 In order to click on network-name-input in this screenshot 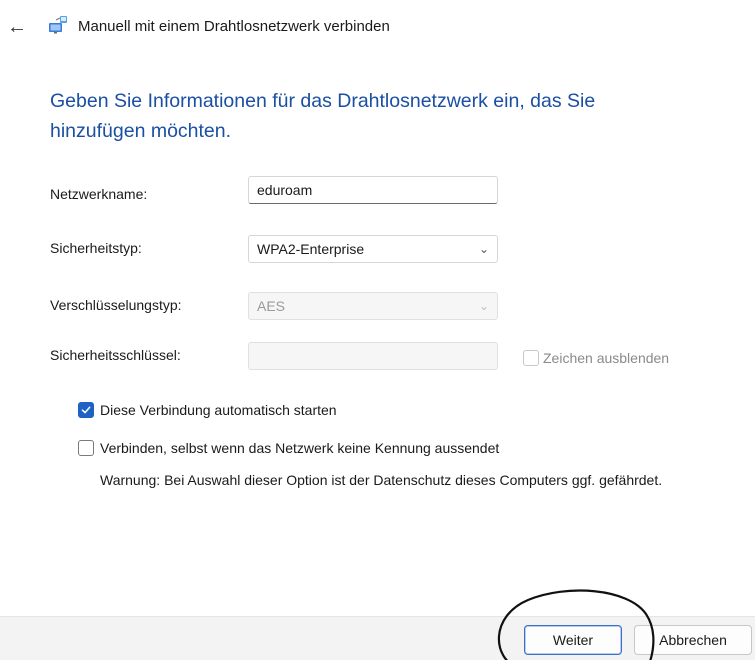, I will do `click(373, 190)`.